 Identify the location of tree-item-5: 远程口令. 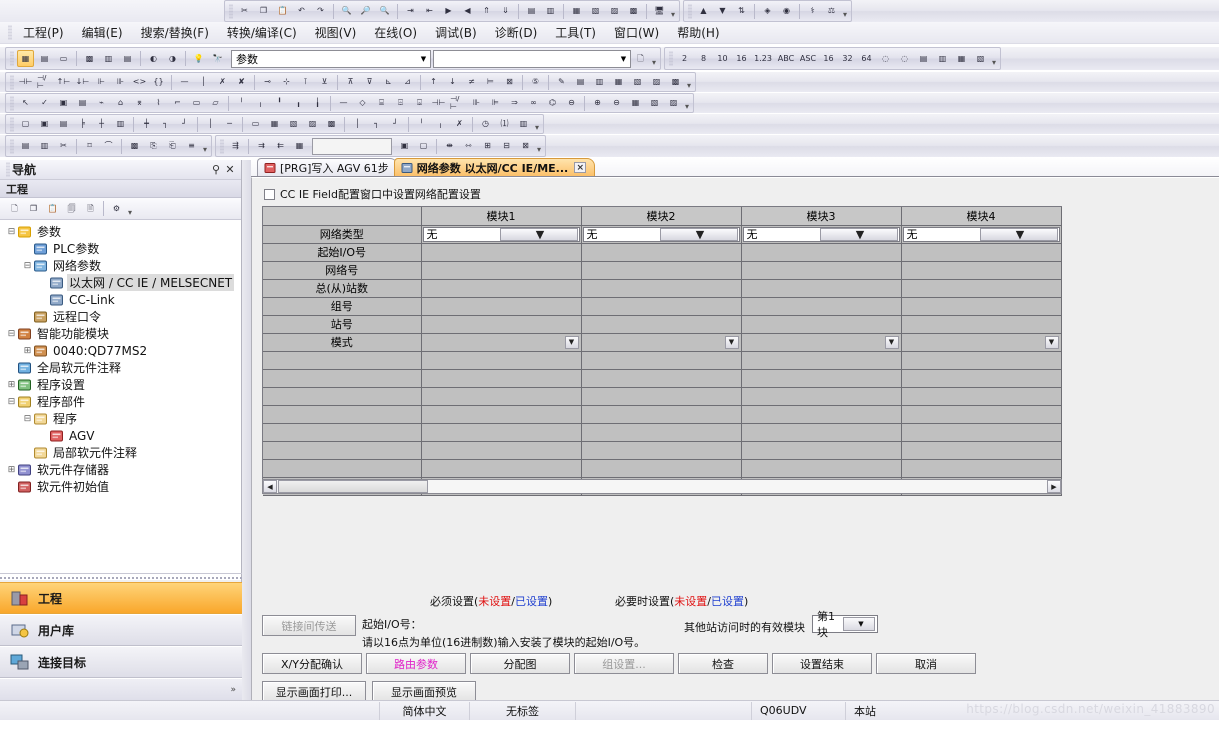
(120, 316).